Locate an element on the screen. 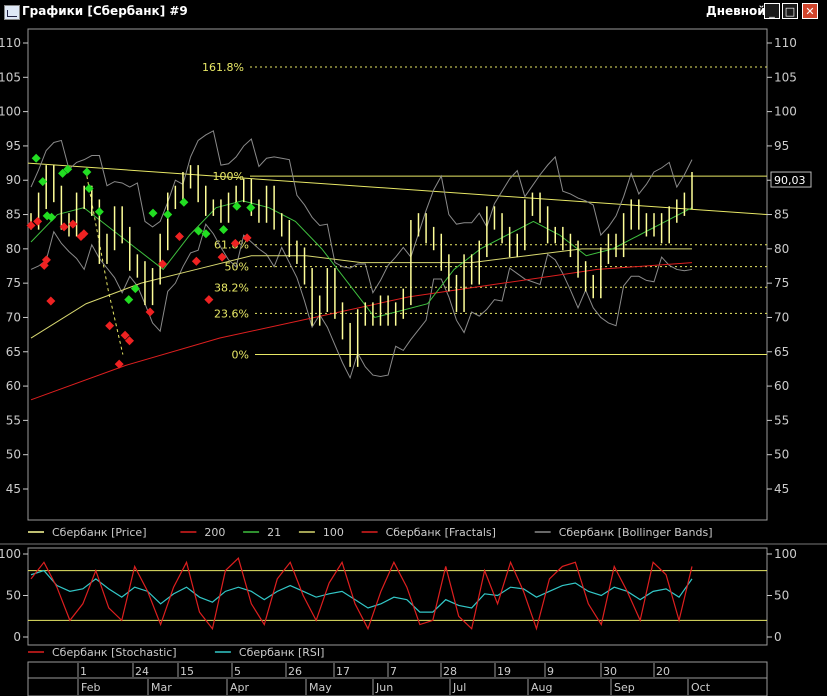  price-y-label-left: 70 is located at coordinates (13, 317).